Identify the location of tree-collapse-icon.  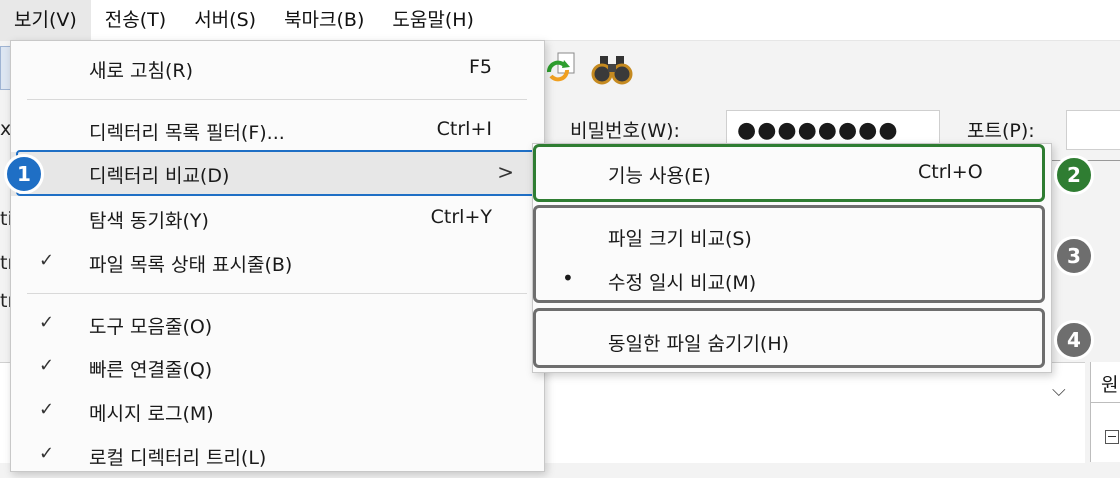
(1112, 437).